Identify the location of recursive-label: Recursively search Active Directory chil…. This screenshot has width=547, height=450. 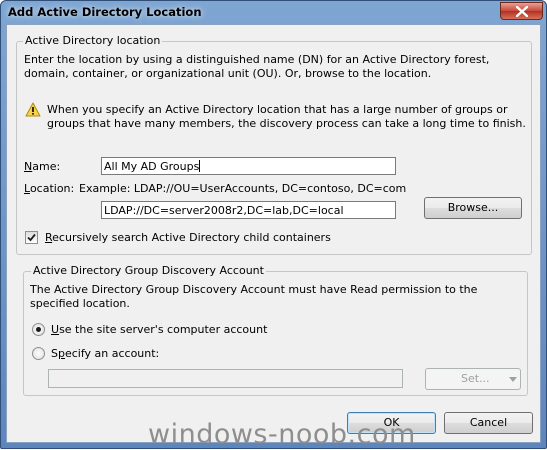
(188, 237).